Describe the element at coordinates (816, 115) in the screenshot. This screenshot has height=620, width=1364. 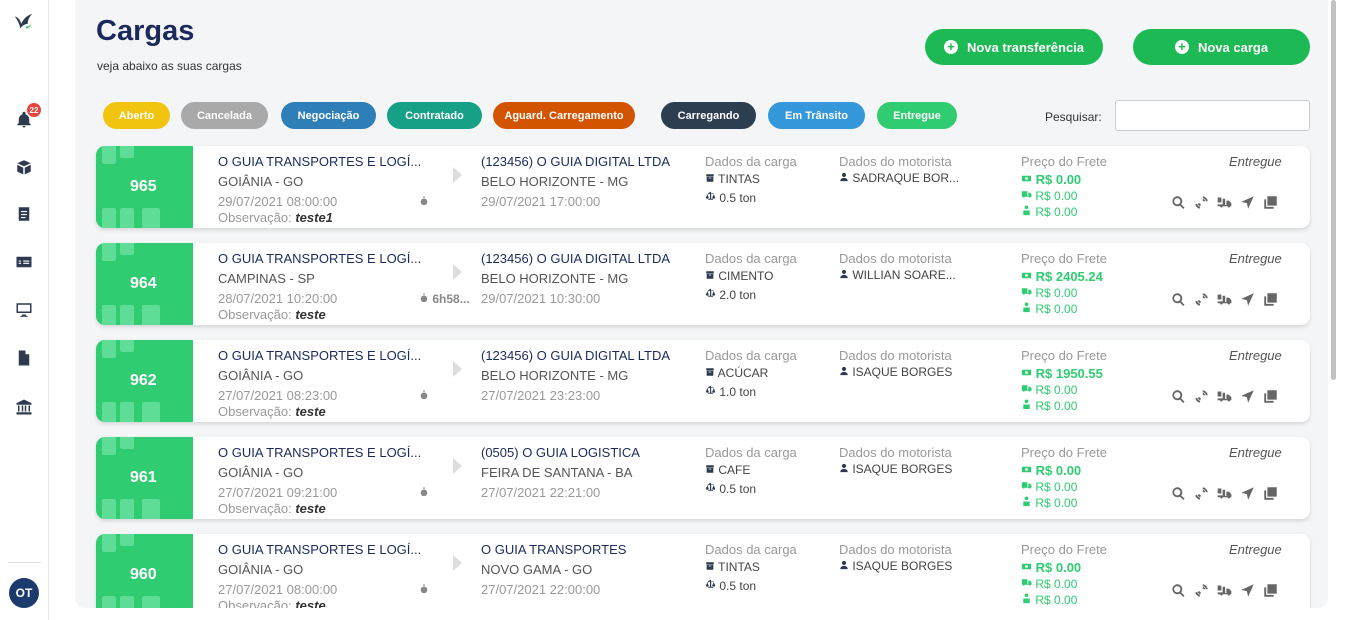
I see `filter-6: Em Trânsito` at that location.